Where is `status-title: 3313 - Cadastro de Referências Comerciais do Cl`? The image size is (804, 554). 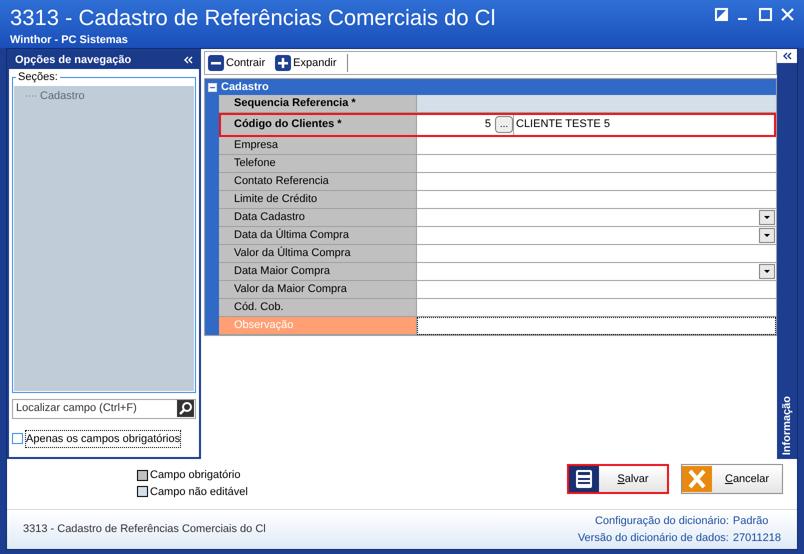 status-title: 3313 - Cadastro de Referências Comerciais do Cl is located at coordinates (145, 530).